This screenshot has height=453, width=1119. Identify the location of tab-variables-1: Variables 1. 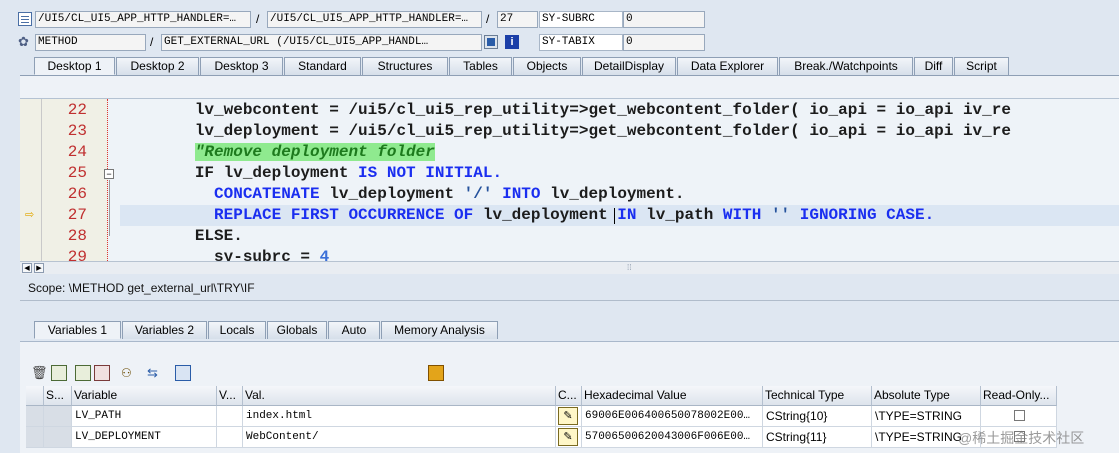
(77, 330).